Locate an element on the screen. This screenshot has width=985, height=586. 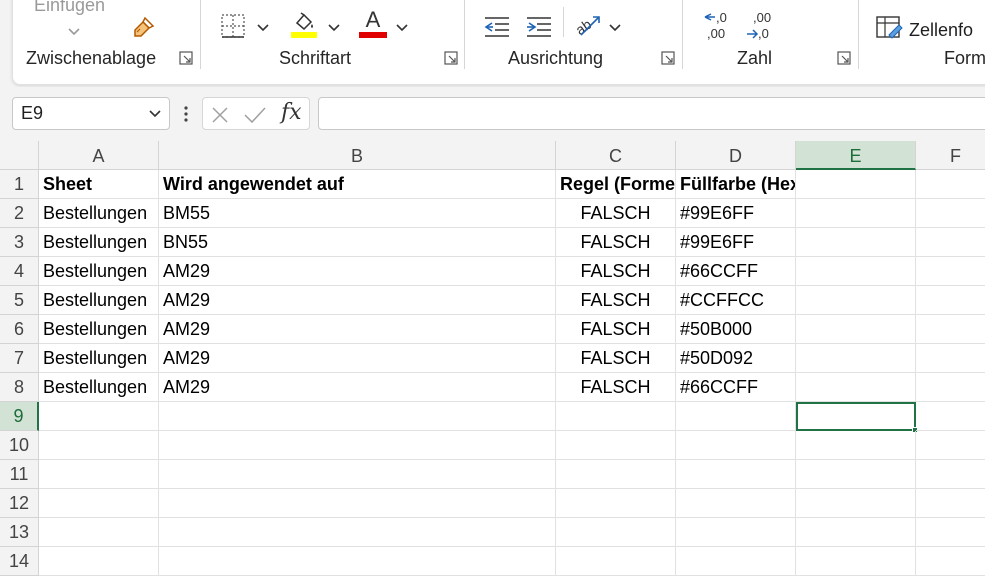
active-cell-e9 is located at coordinates (856, 416).